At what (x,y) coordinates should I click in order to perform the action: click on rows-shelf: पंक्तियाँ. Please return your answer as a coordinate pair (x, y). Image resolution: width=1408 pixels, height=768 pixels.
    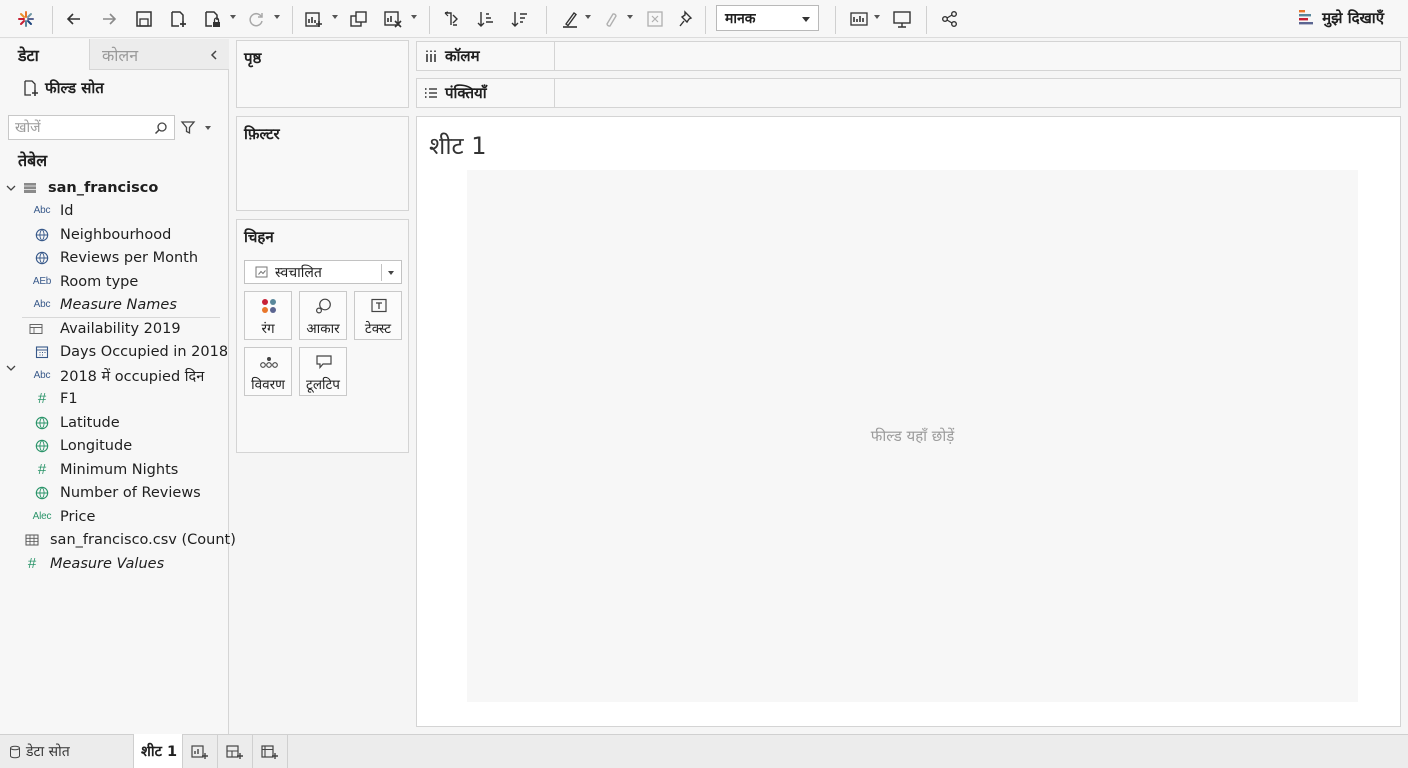
    Looking at the image, I should click on (908, 93).